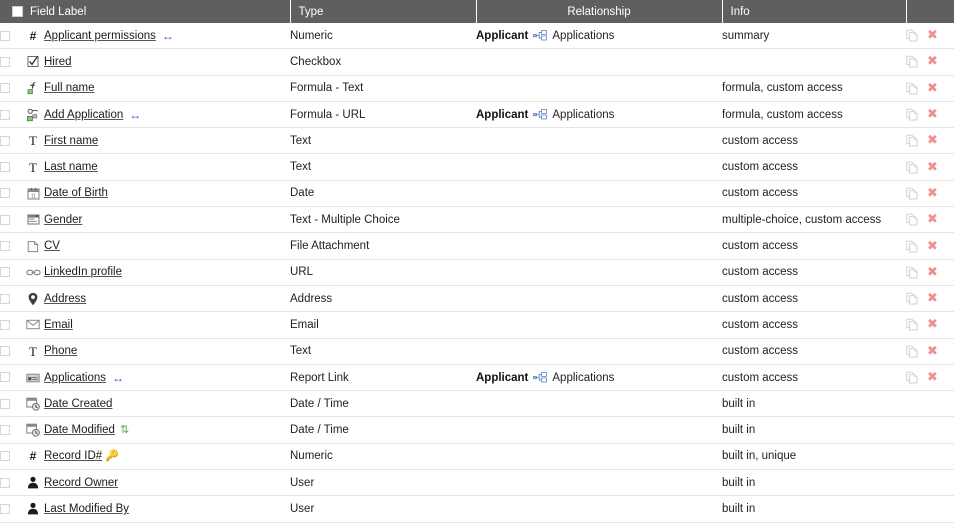 The width and height of the screenshot is (954, 523). What do you see at coordinates (156, 11) in the screenshot?
I see `column-header-field-label: Field Label` at bounding box center [156, 11].